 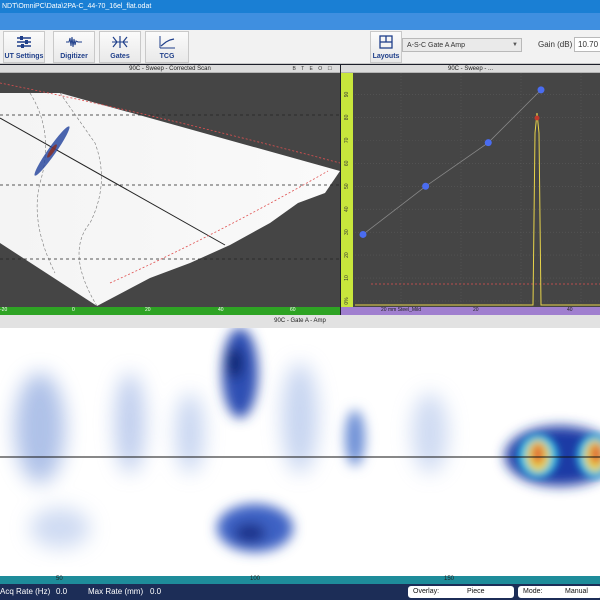 I want to click on layout-grid-icon, so click(x=386, y=42).